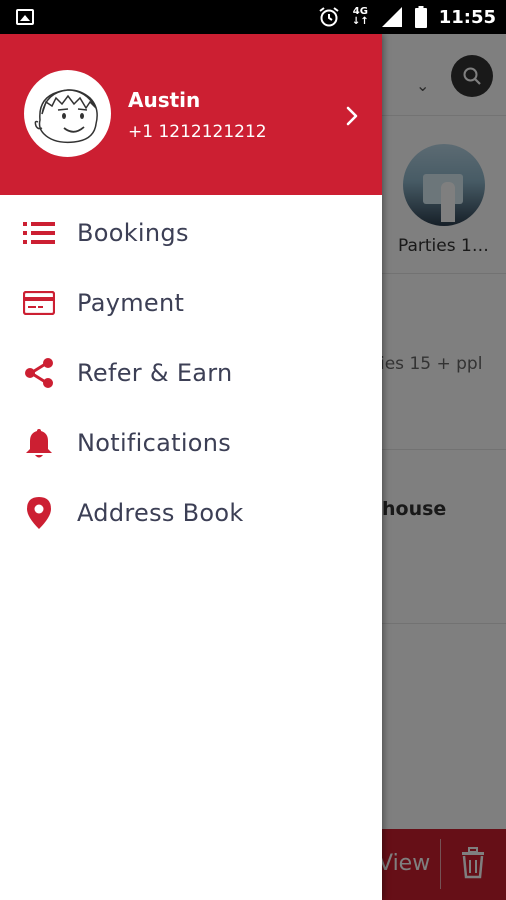 This screenshot has height=900, width=506. I want to click on menu-item-bookings: Bookings, so click(191, 233).